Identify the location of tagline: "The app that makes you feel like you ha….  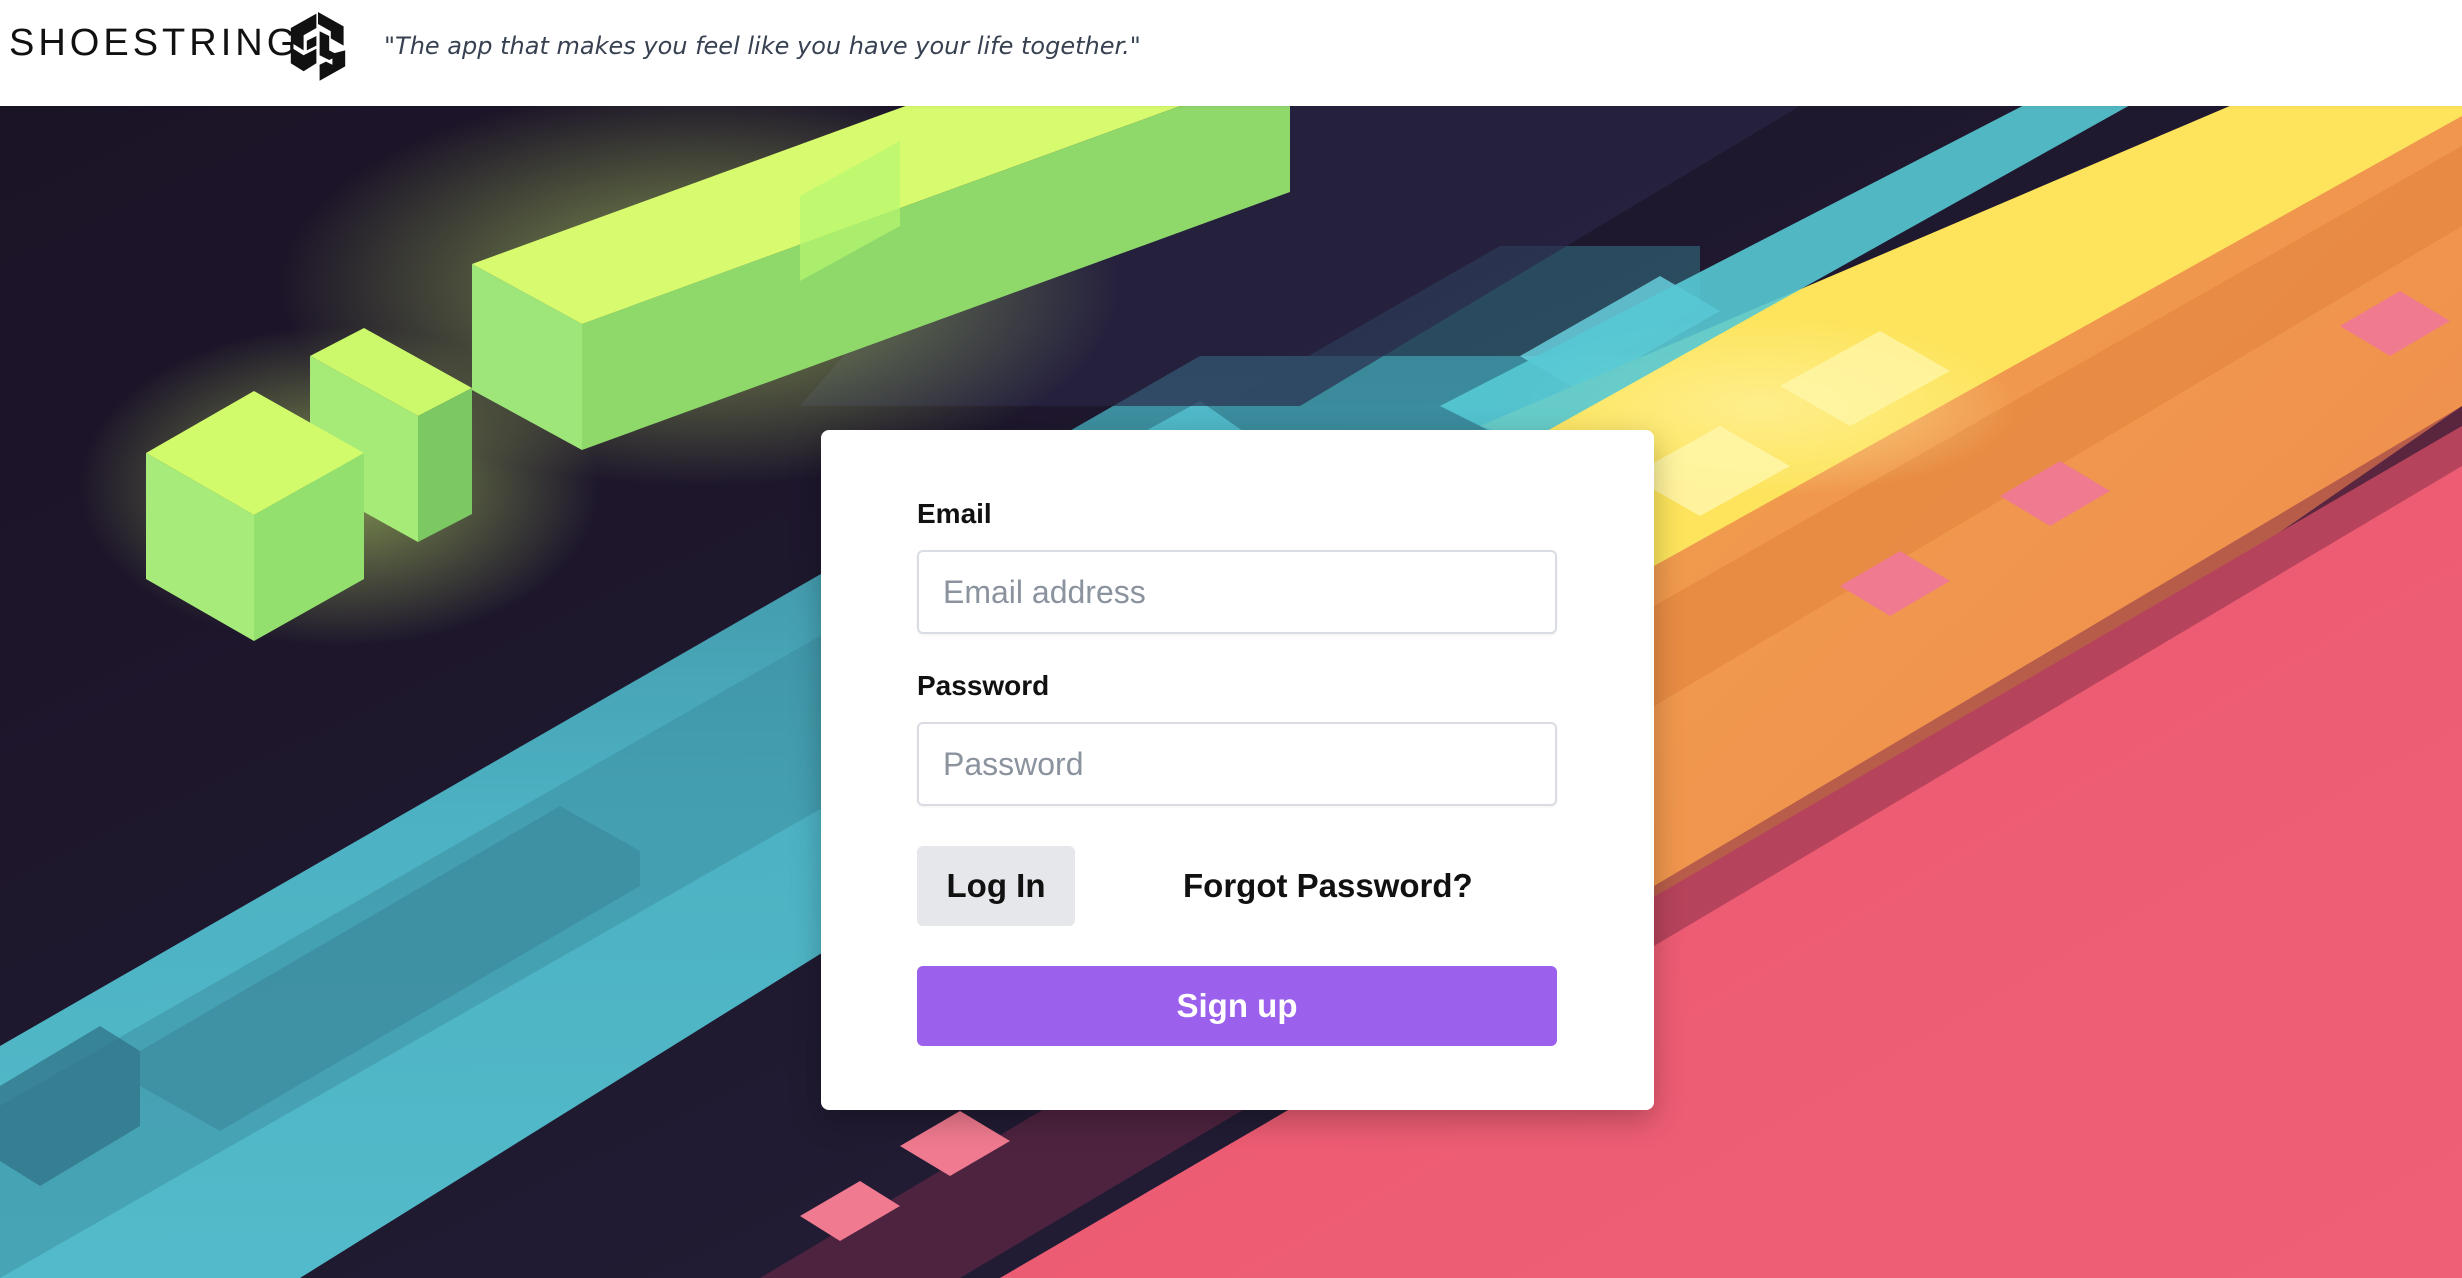
(762, 46).